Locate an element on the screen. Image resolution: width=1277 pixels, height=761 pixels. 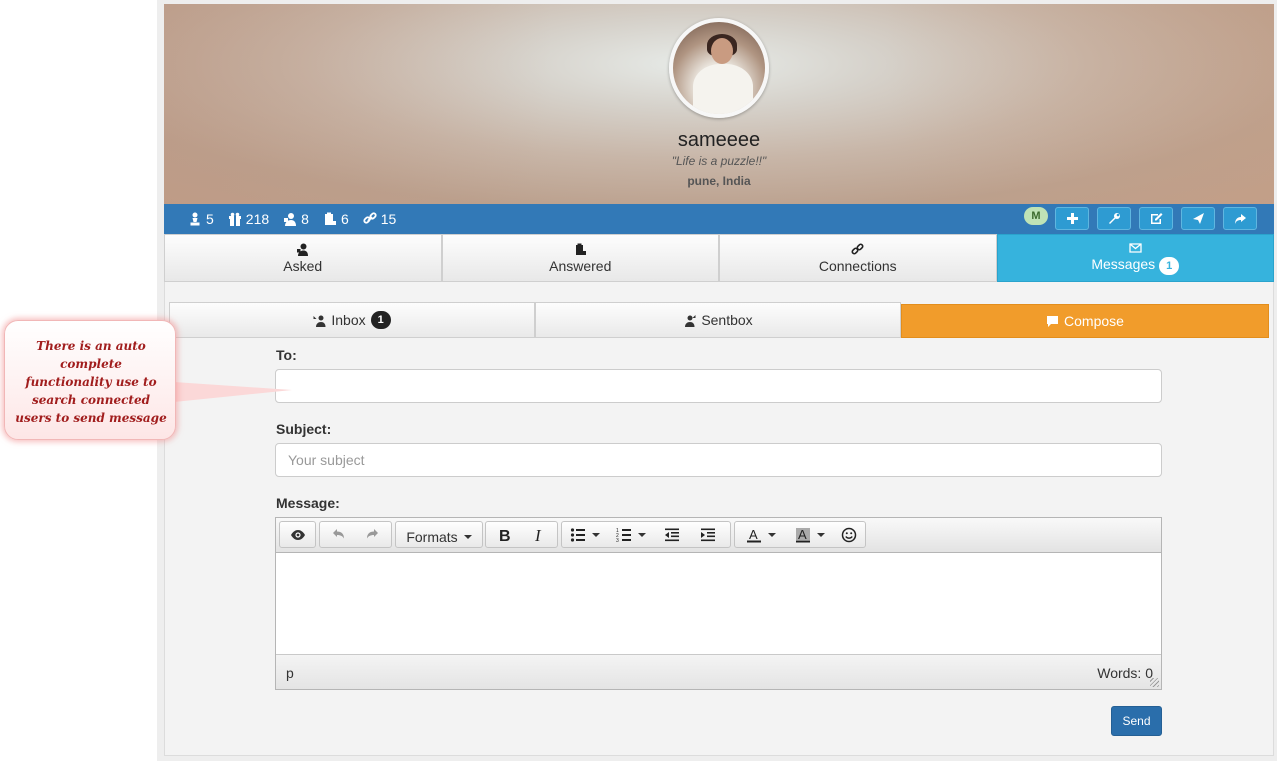
stat-pawn: 5 is located at coordinates (201, 219).